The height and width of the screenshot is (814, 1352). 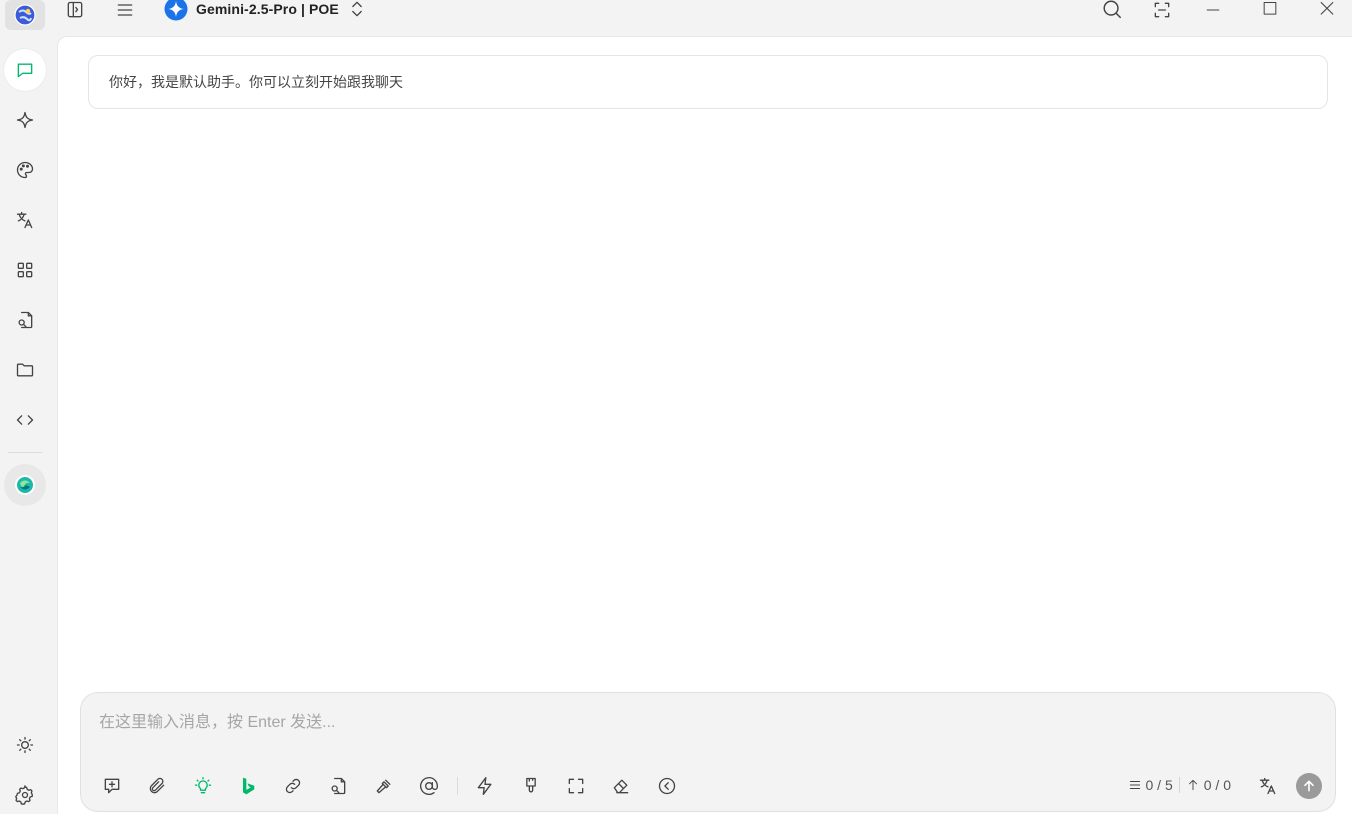 I want to click on sidebar-divider, so click(x=25, y=452).